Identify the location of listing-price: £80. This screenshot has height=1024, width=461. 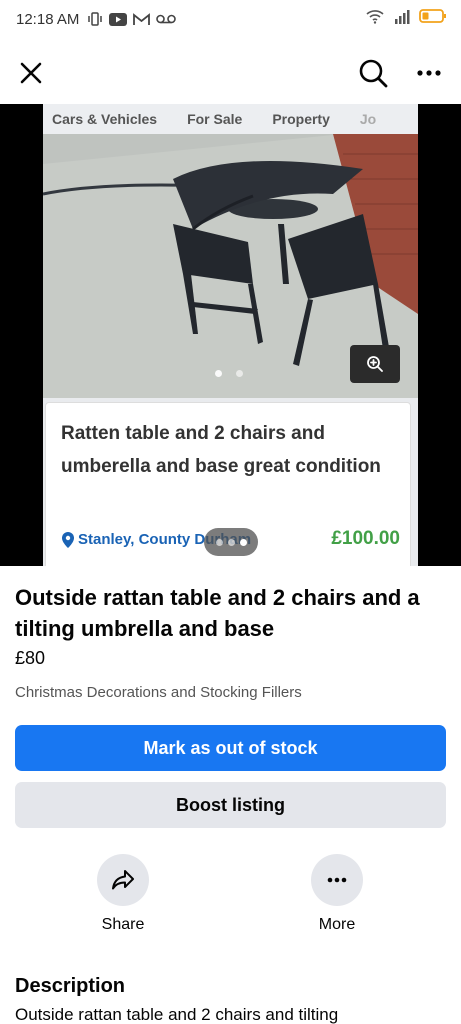
(30, 658).